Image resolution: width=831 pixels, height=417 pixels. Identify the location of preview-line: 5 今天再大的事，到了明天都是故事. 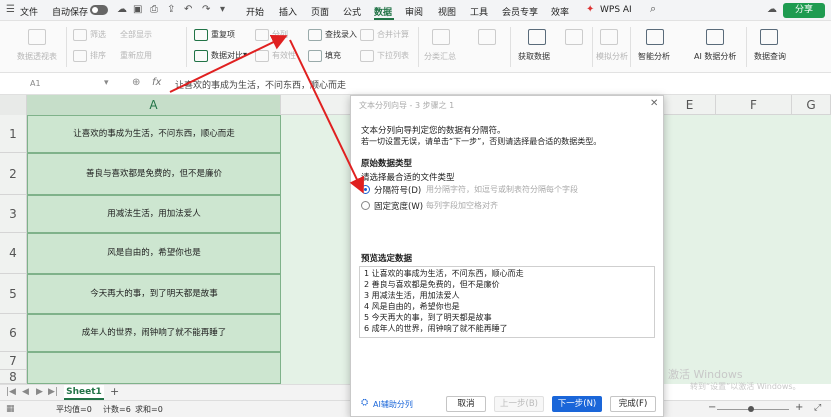
(428, 317).